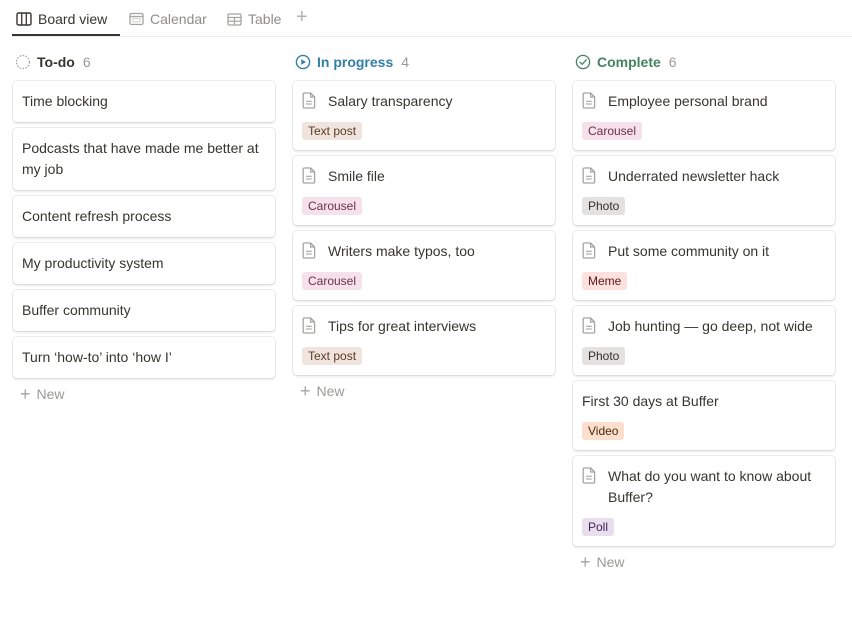 The height and width of the screenshot is (631, 852). Describe the element at coordinates (432, 18) in the screenshot. I see `view-tabs: Board view Calendar Table +` at that location.